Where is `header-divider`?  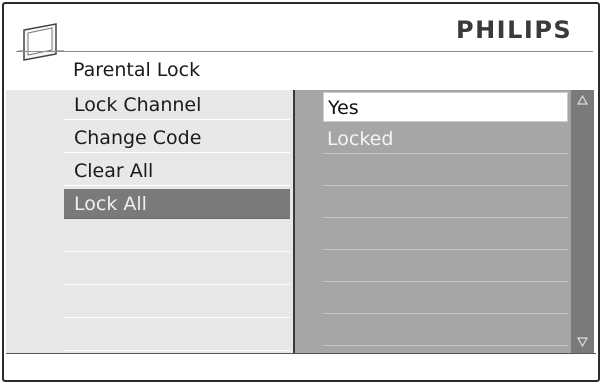 header-divider is located at coordinates (304, 51).